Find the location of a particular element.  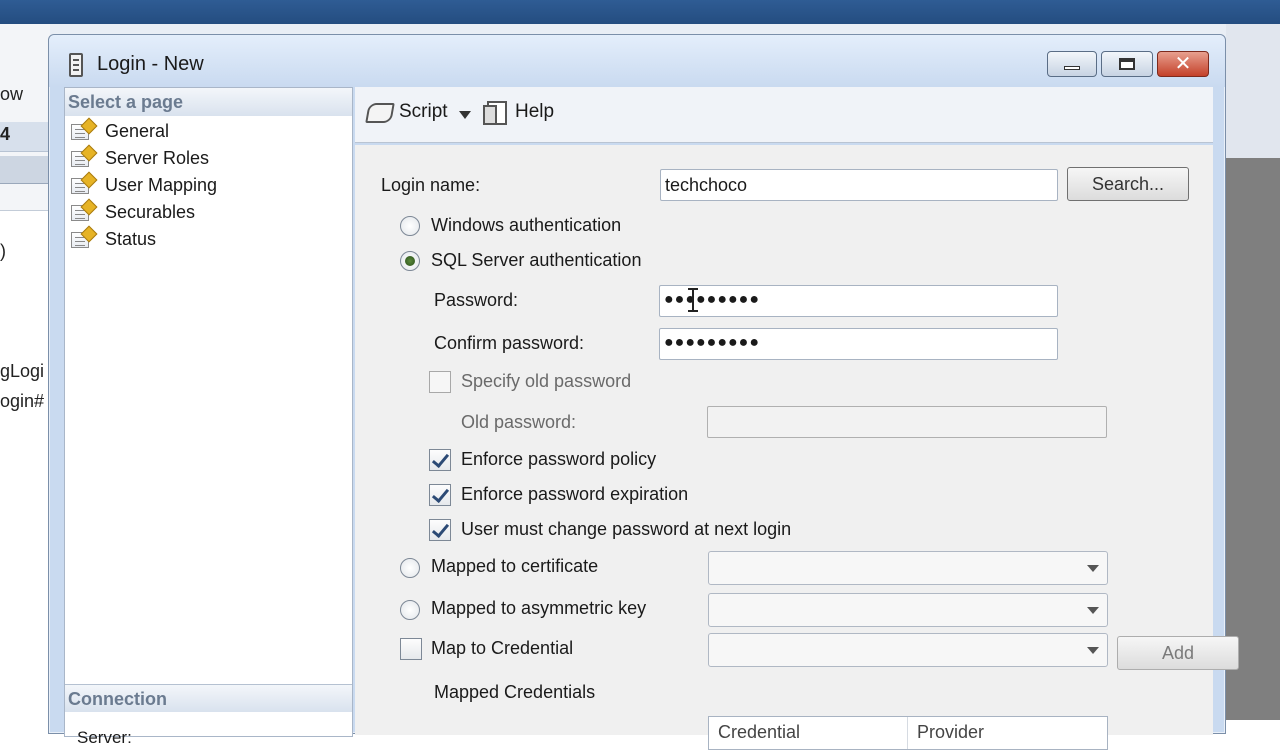

page-item-status: Status is located at coordinates (113, 238).